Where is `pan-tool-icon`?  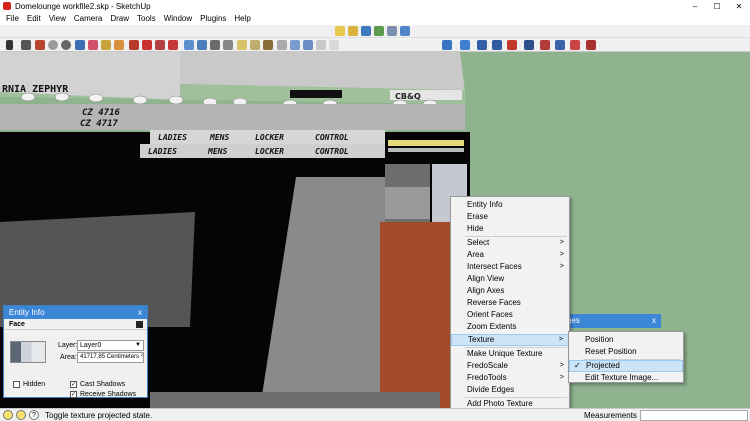
pan-tool-icon is located at coordinates (202, 45).